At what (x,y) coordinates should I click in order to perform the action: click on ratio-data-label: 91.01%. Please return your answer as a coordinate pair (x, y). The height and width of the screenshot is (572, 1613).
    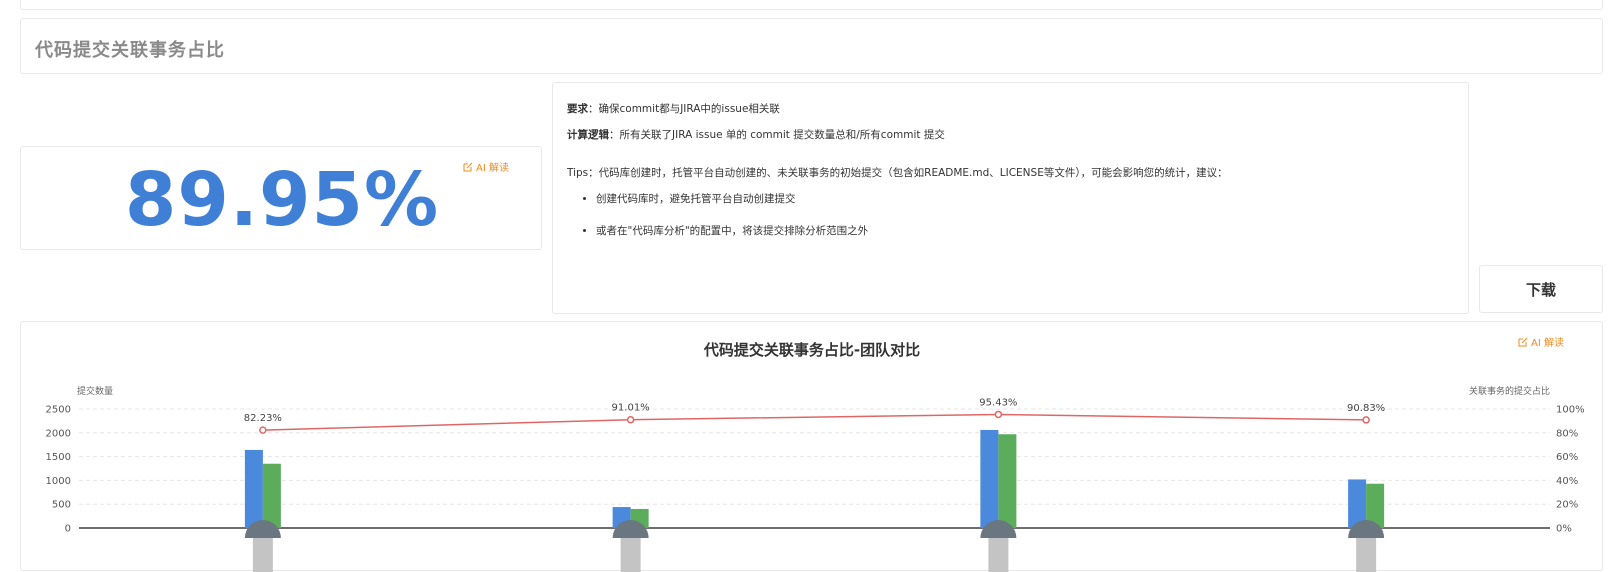
    Looking at the image, I should click on (631, 408).